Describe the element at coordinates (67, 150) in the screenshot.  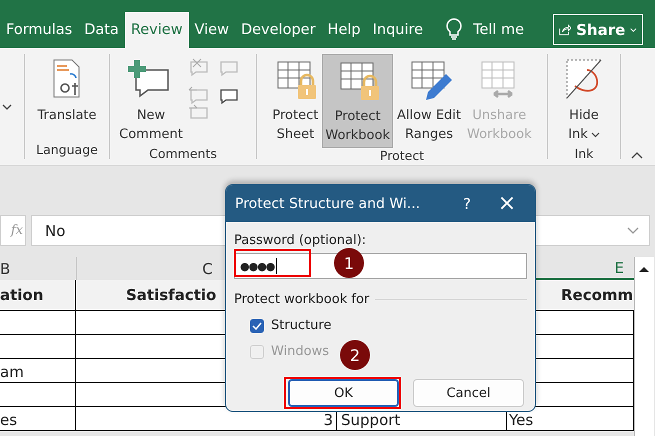
I see `group-label: Language` at that location.